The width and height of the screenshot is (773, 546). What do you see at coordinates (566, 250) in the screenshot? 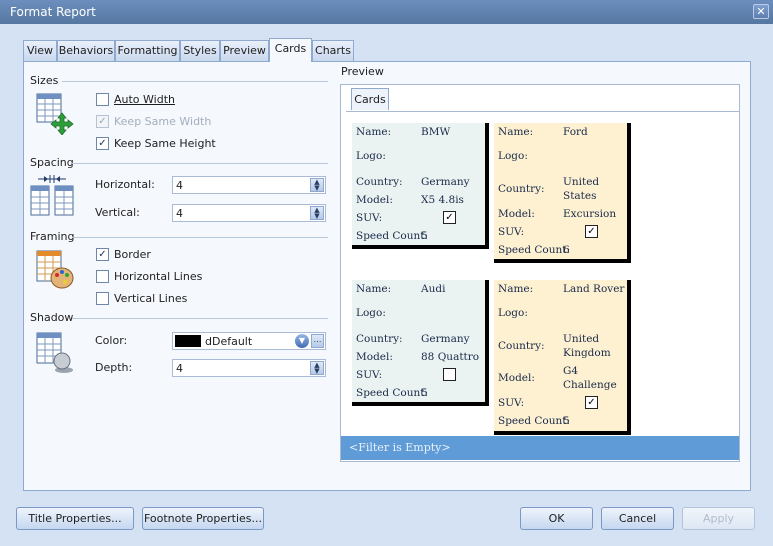
I see `card-speed-value: 6` at bounding box center [566, 250].